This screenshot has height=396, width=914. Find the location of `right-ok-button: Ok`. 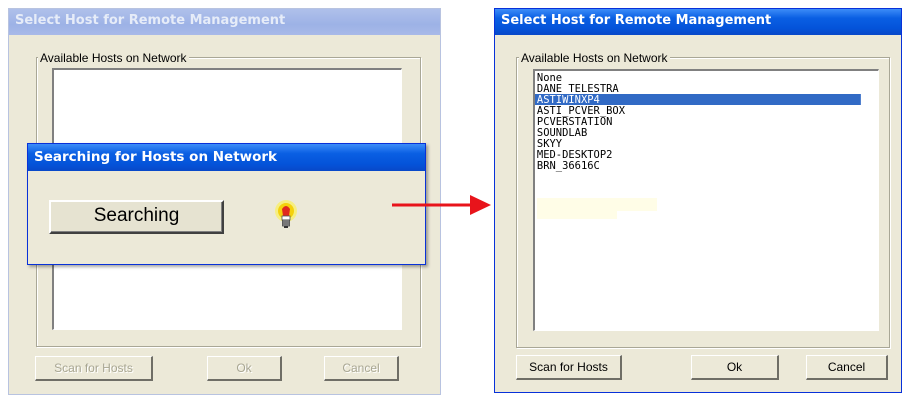

right-ok-button: Ok is located at coordinates (735, 367).